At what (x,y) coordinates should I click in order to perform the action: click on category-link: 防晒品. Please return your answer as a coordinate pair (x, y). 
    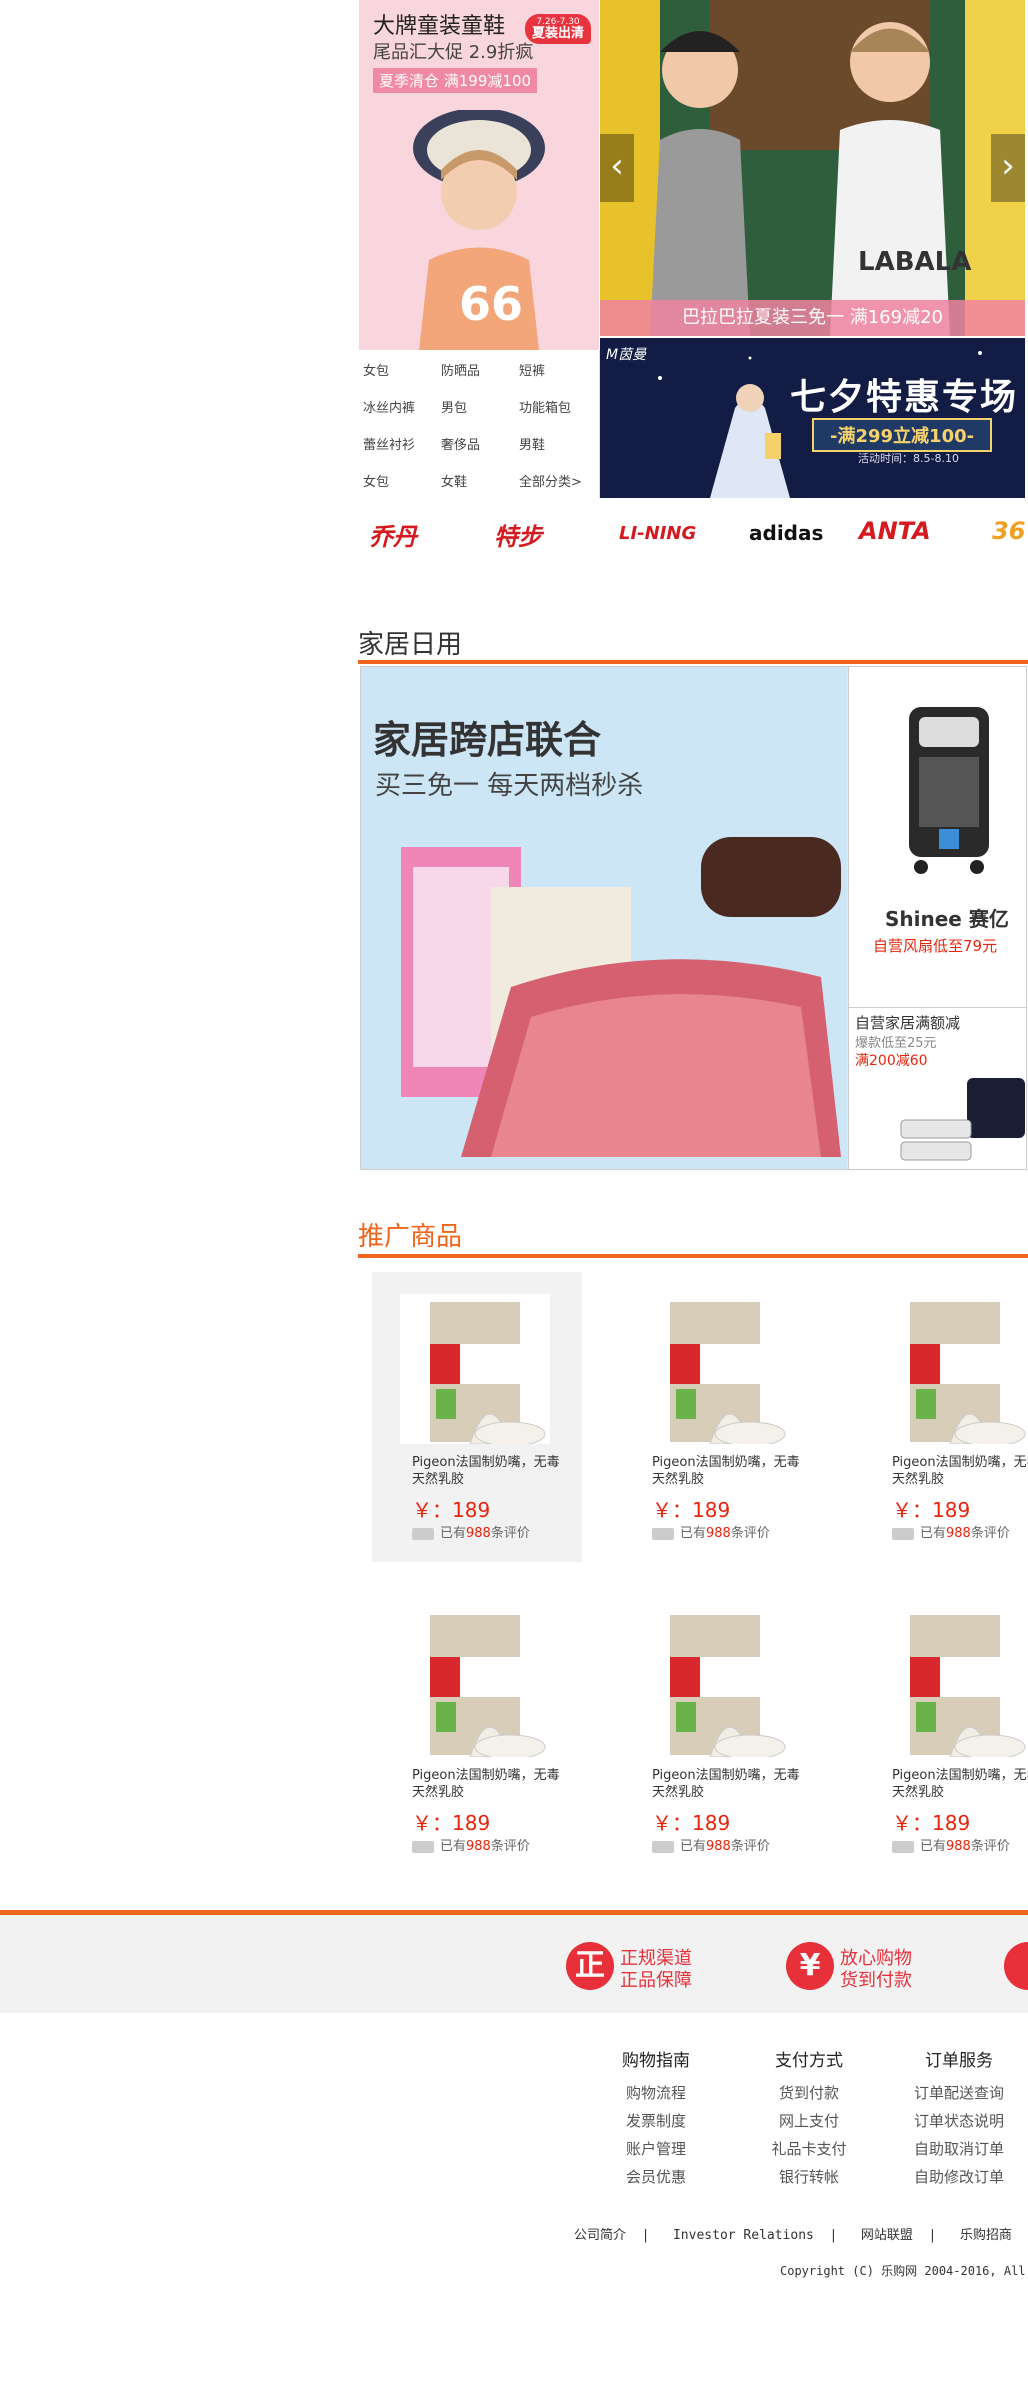
    Looking at the image, I should click on (460, 369).